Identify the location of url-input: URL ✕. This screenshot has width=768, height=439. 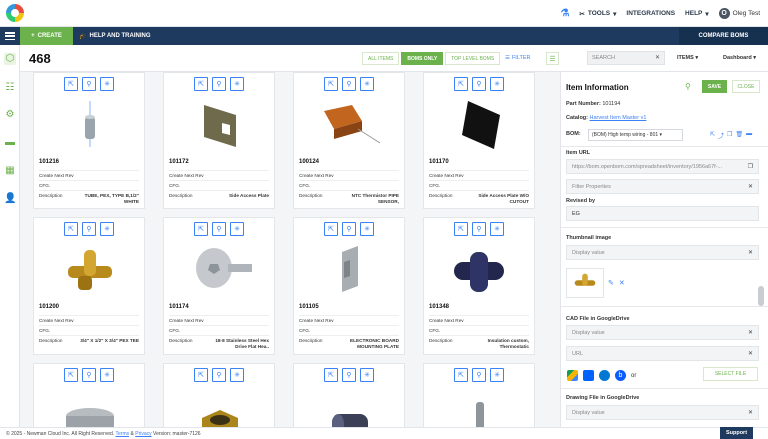
(662, 353).